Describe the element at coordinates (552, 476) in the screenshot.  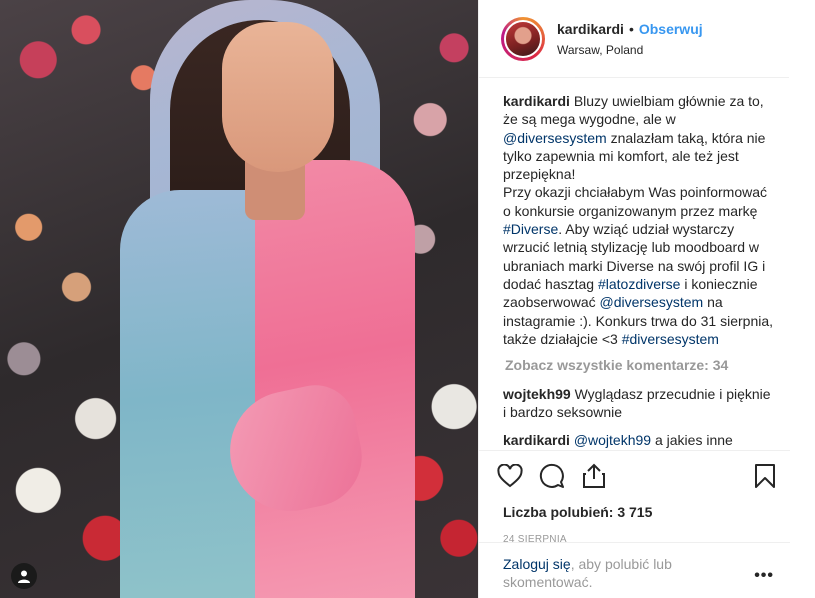
I see `comment-icon` at that location.